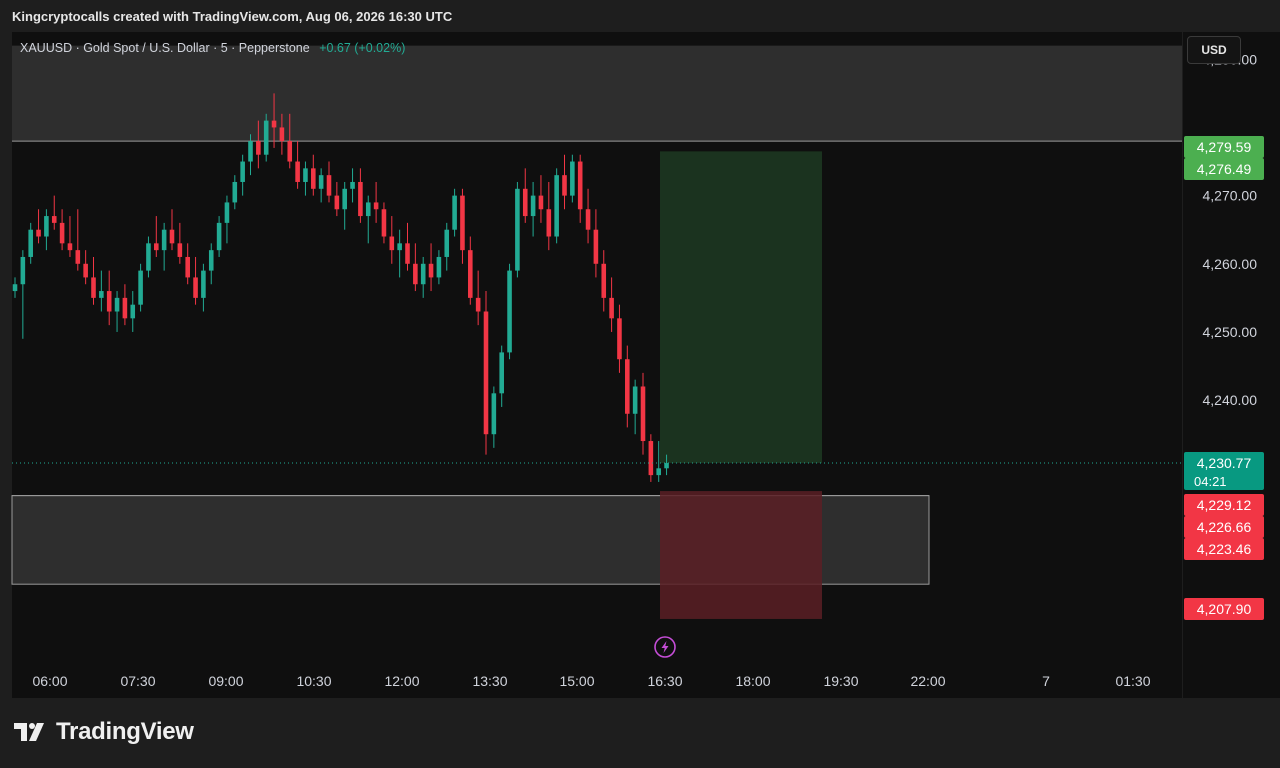  I want to click on price-change: +0.67 (+0.02%), so click(362, 48).